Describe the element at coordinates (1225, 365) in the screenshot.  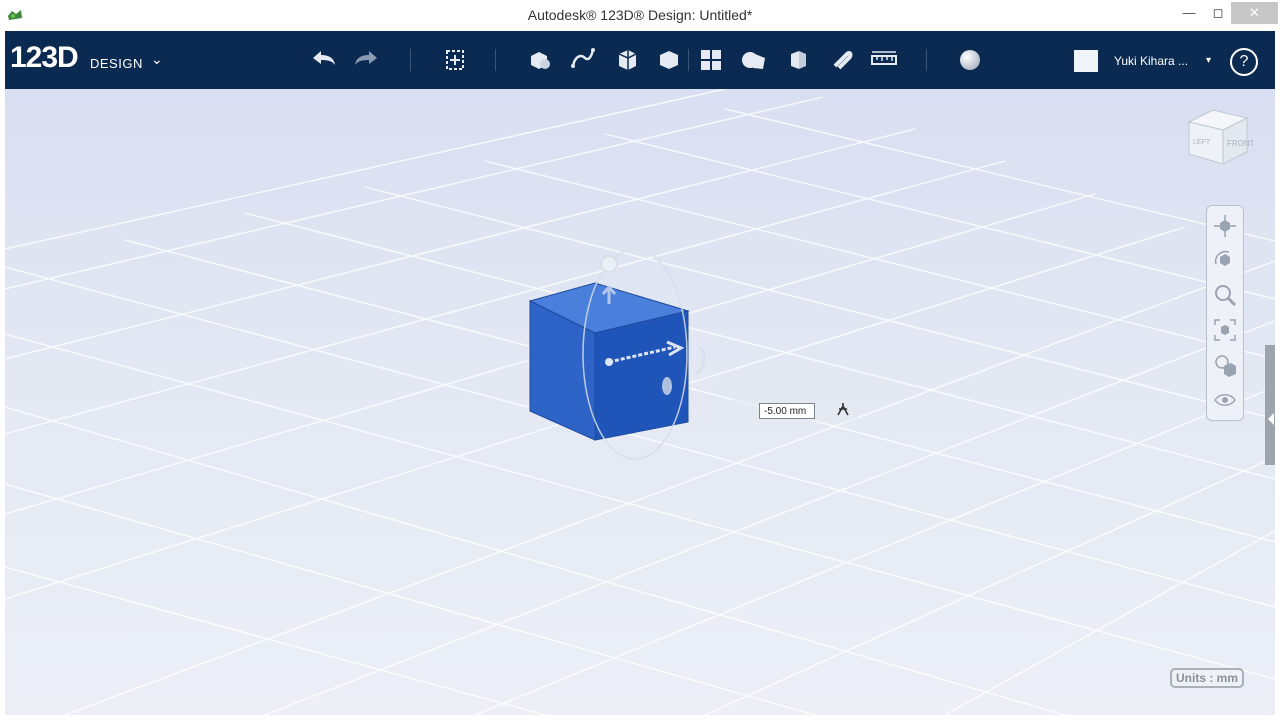
I see `view-mode-icon` at that location.